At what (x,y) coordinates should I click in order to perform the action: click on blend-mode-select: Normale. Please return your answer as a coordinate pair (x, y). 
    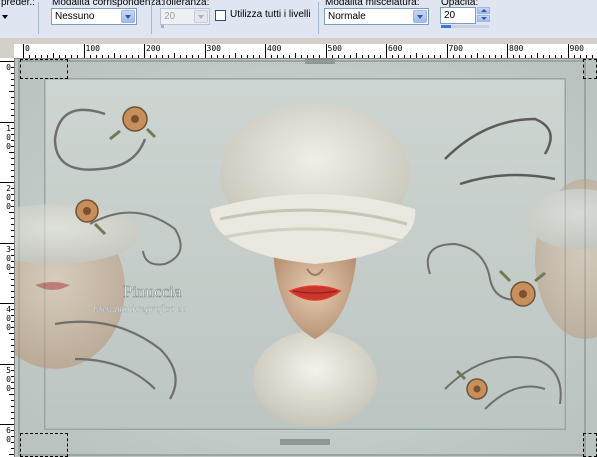
    Looking at the image, I should click on (376, 16).